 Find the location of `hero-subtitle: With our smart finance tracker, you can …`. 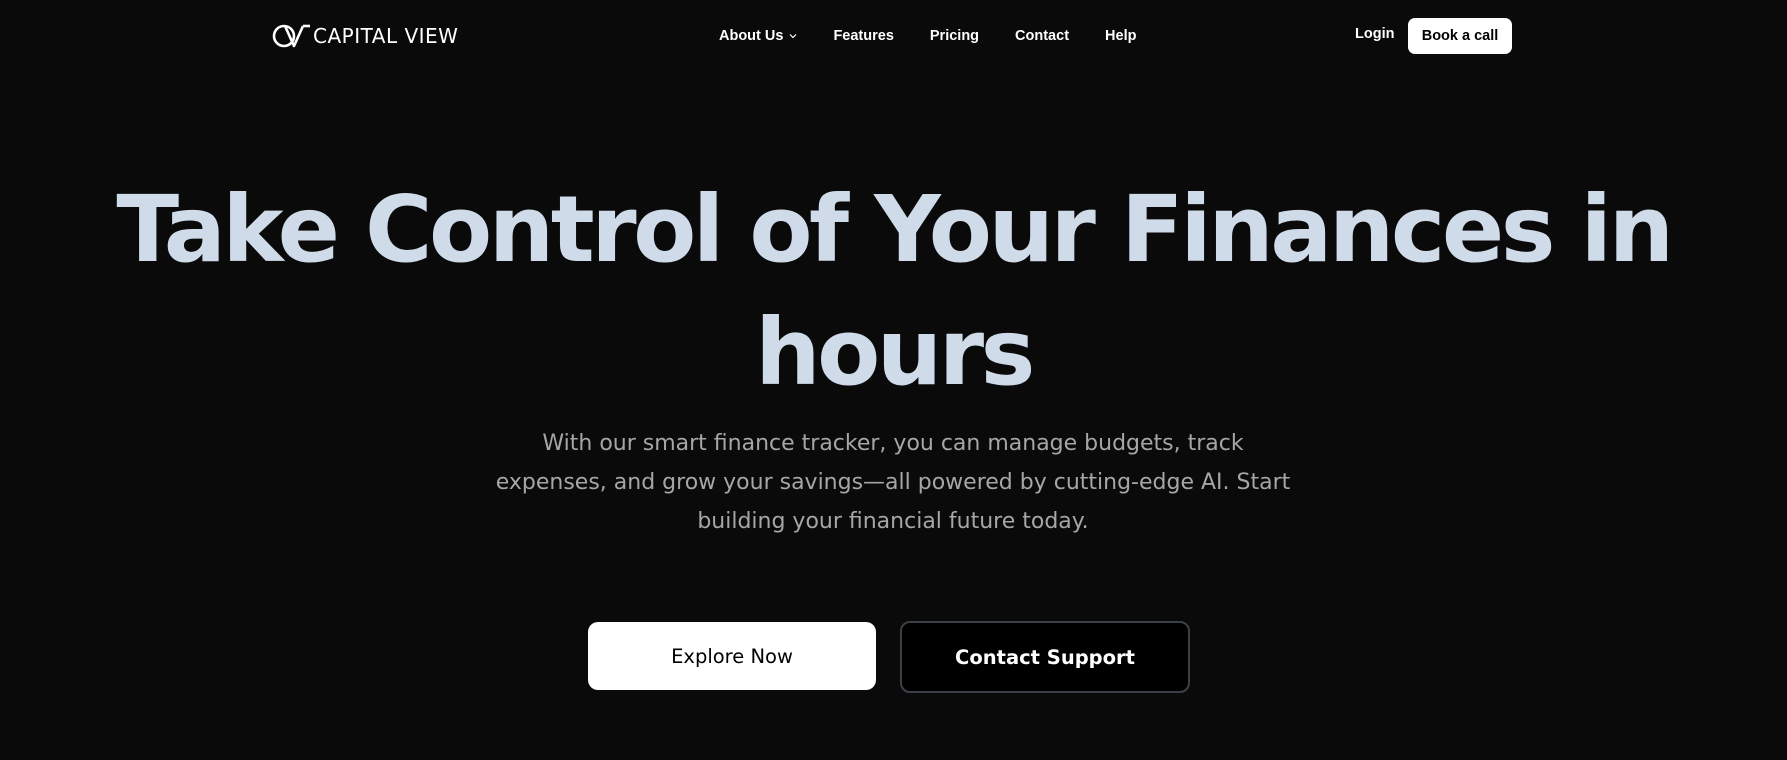

hero-subtitle: With our smart finance tracker, you can … is located at coordinates (893, 482).